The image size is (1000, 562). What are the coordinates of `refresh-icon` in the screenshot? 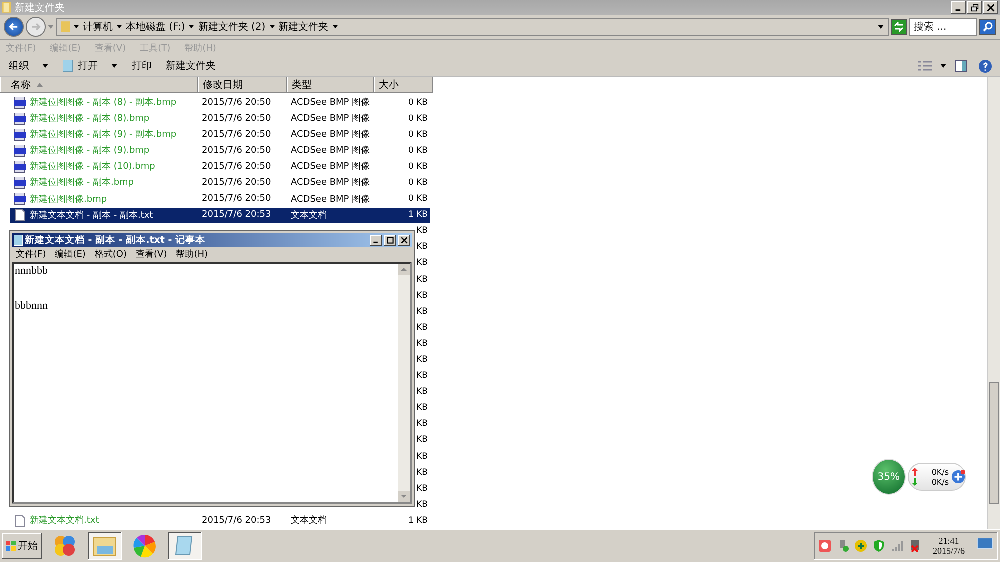 It's located at (899, 27).